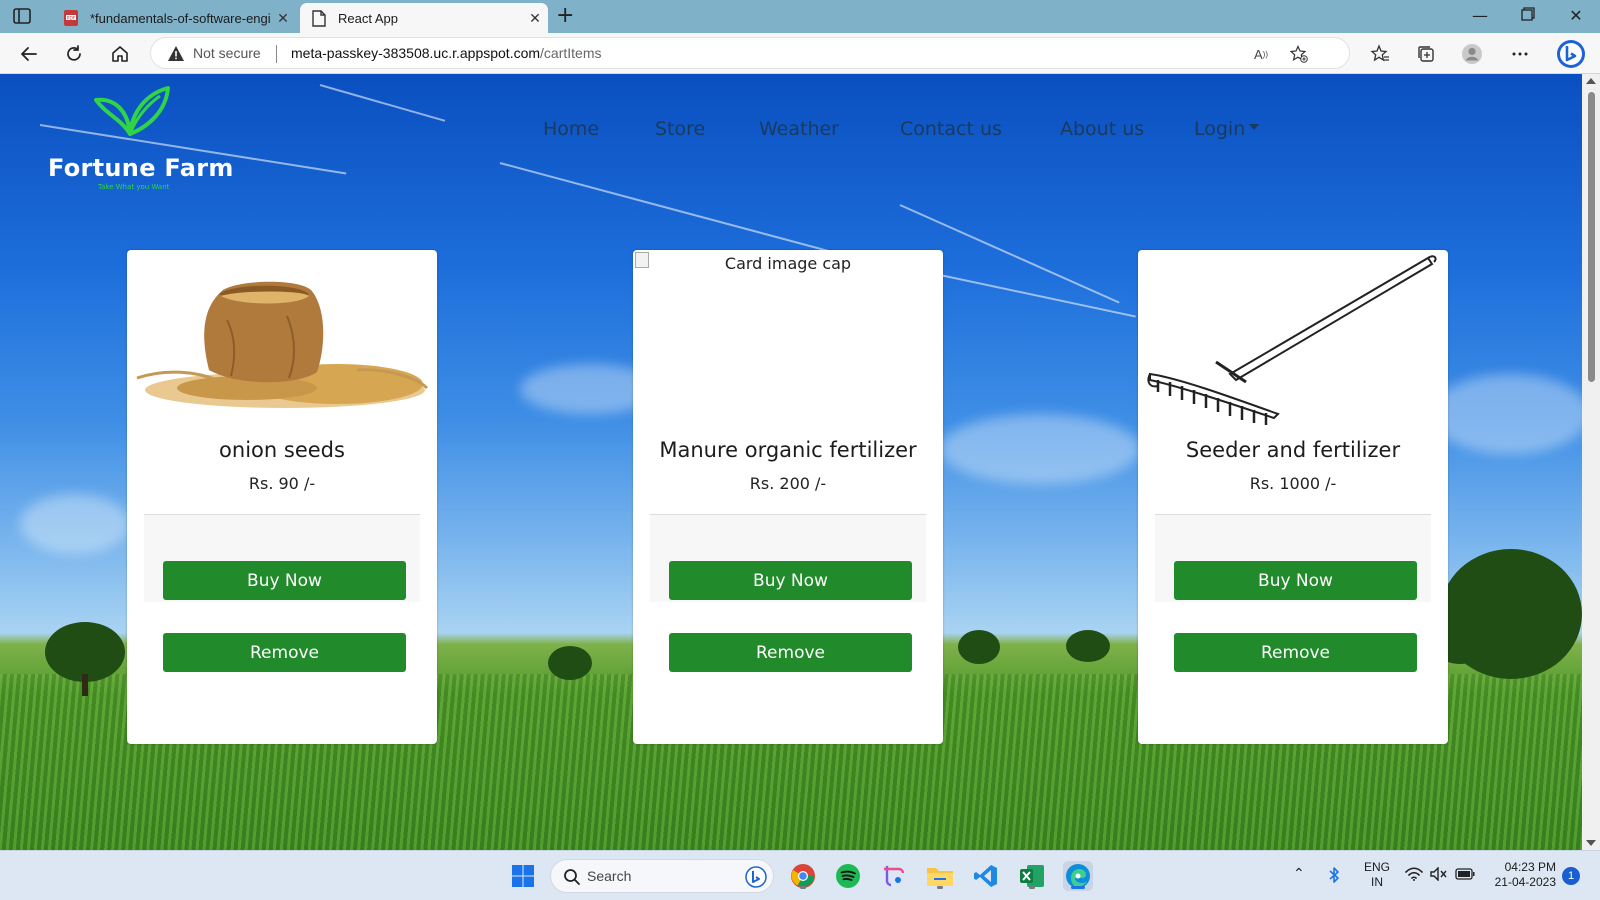 The width and height of the screenshot is (1600, 900). Describe the element at coordinates (85, 685) in the screenshot. I see `tree-trunk` at that location.